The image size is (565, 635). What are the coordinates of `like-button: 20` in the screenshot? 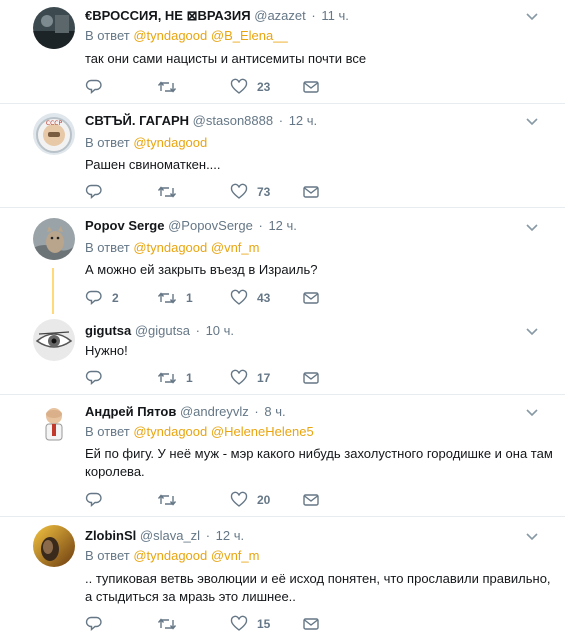 It's located at (250, 500).